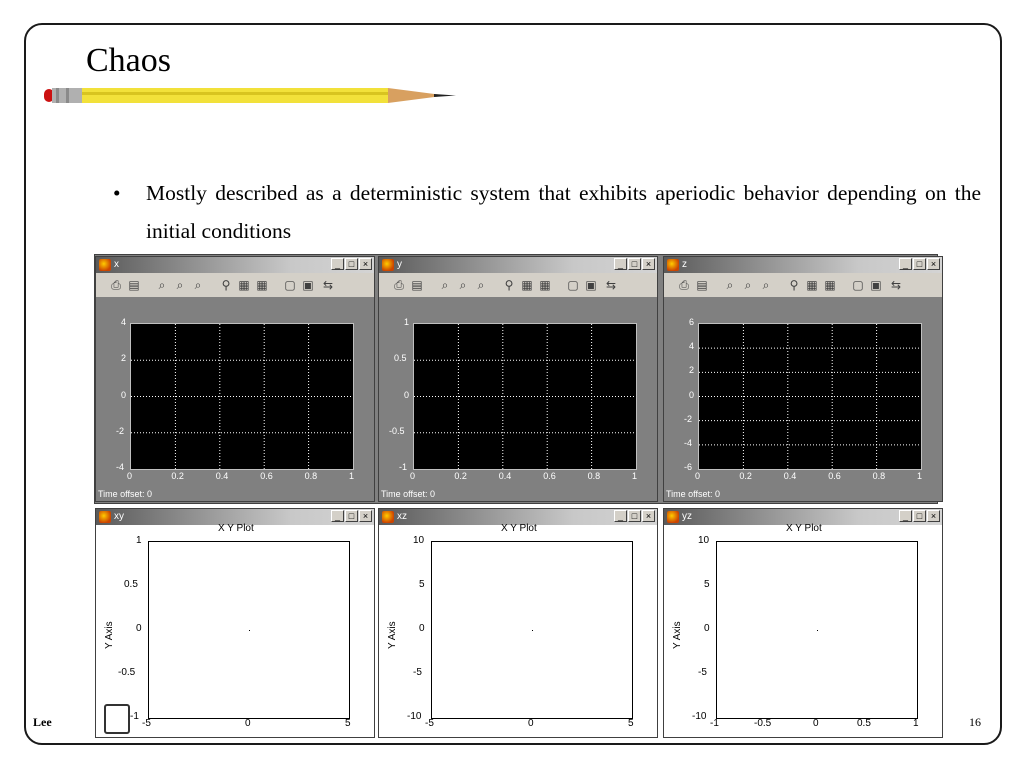 This screenshot has width=1024, height=768. I want to click on pencil-icon, so click(250, 95).